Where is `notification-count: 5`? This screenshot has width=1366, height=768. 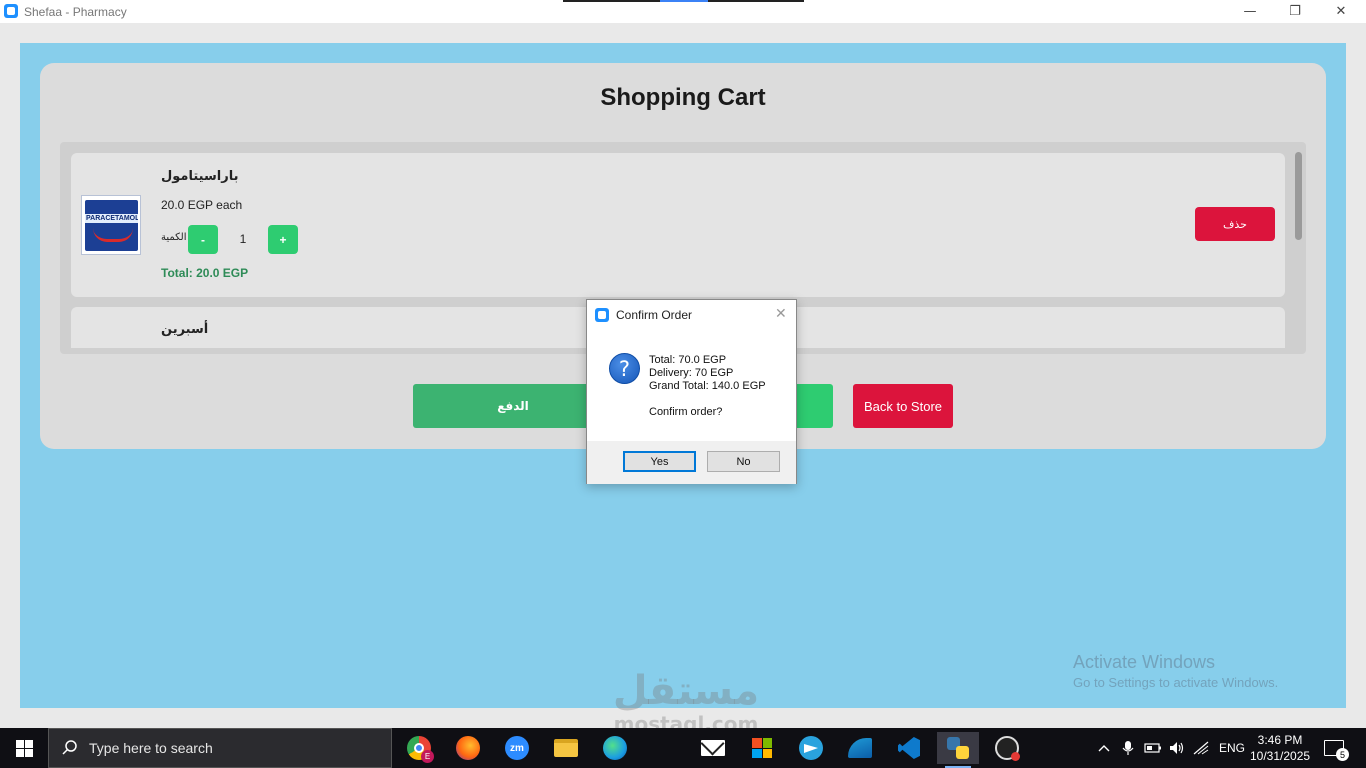 notification-count: 5 is located at coordinates (1342, 754).